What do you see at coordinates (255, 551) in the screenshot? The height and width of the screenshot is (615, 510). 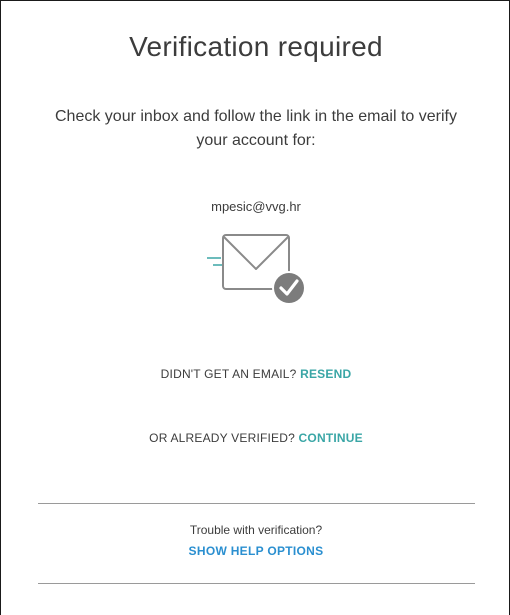 I see `show-help-options-link: SHOW HELP OPTIONS` at bounding box center [255, 551].